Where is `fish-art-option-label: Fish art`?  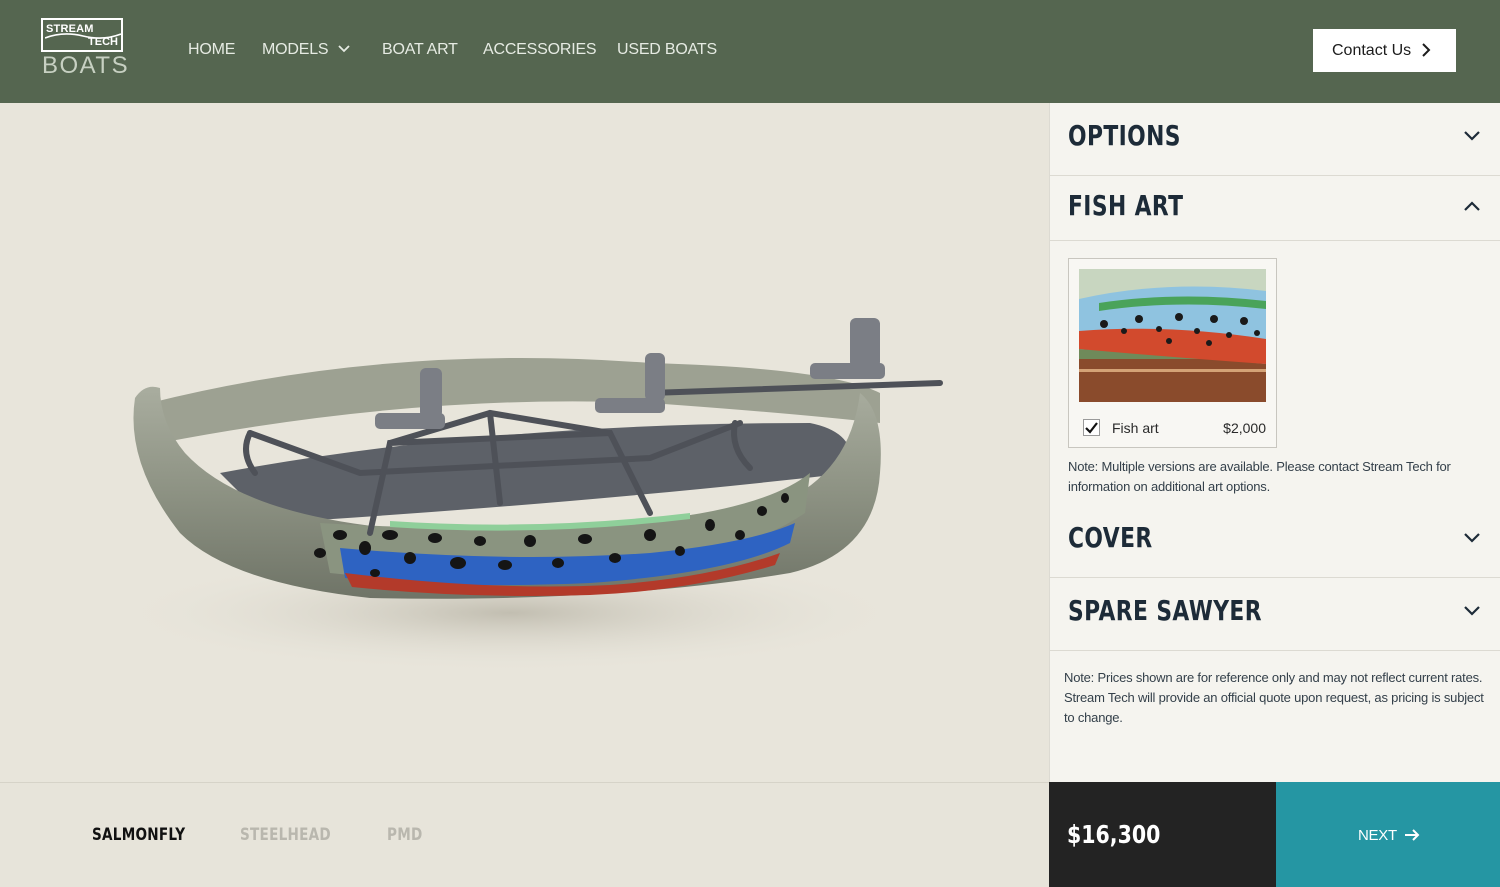 fish-art-option-label: Fish art is located at coordinates (1135, 428).